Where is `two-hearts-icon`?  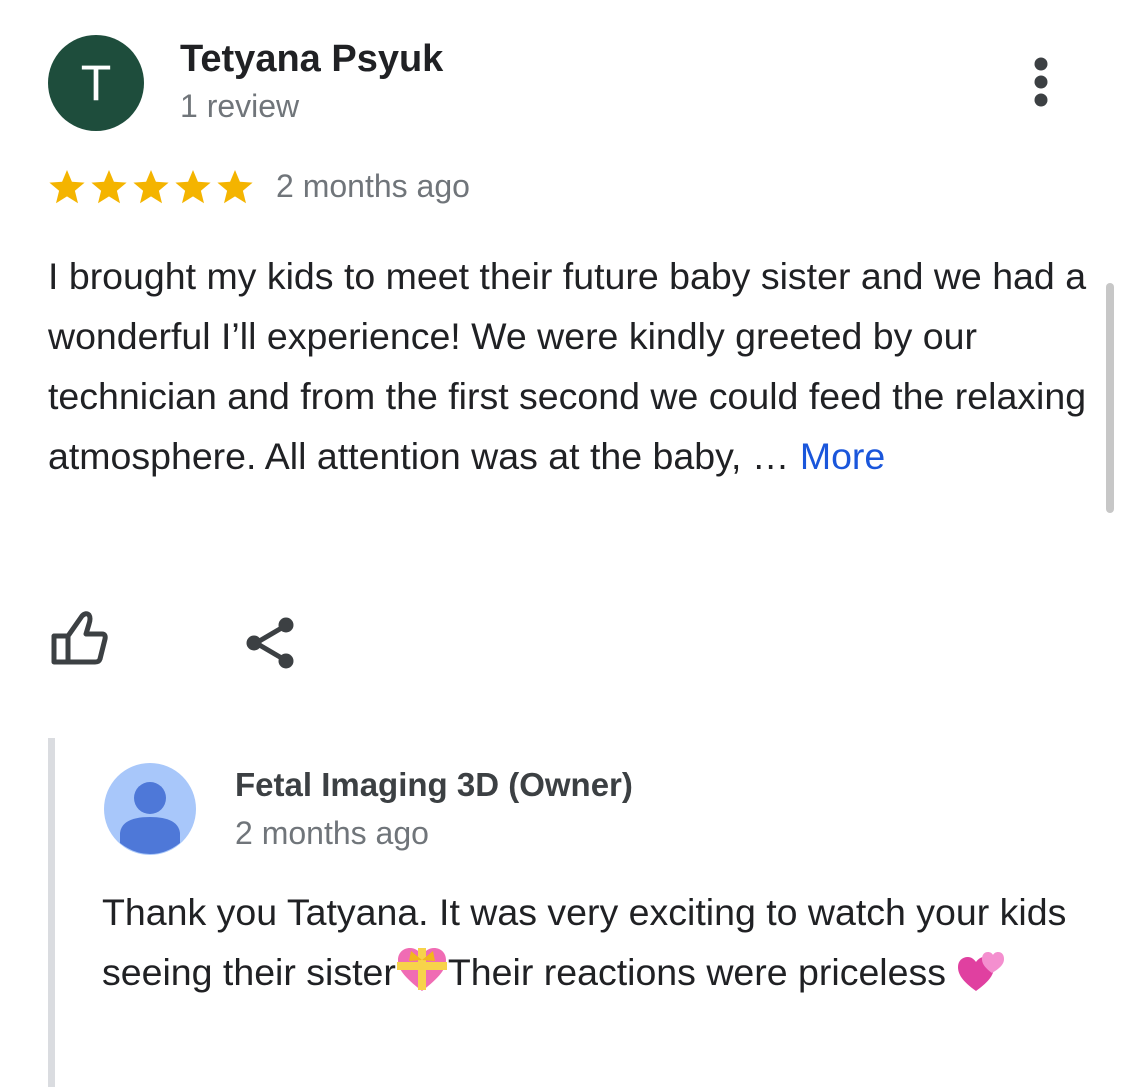
two-hearts-icon is located at coordinates (981, 971).